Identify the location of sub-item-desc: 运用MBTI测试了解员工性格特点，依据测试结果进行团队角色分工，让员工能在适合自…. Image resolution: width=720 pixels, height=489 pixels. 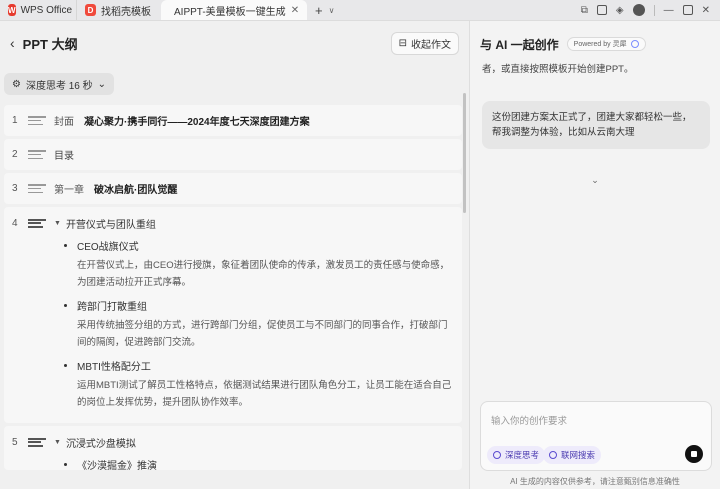
(255, 394).